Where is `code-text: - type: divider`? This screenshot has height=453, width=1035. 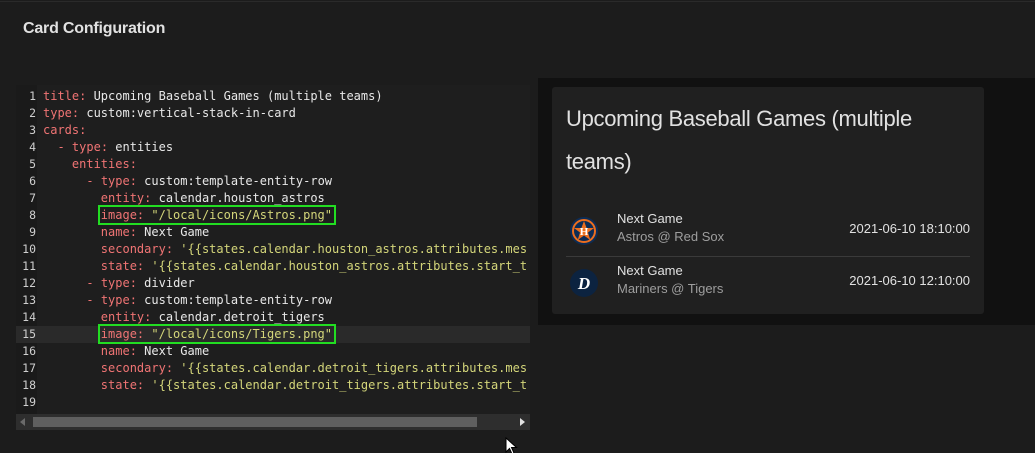
code-text: - type: divider is located at coordinates (140, 283).